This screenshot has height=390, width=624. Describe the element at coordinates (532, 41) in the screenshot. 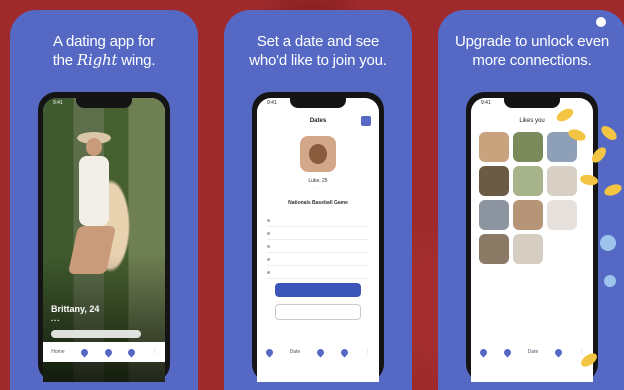

I see `headline-line-1: Upgrade to unlock even` at that location.